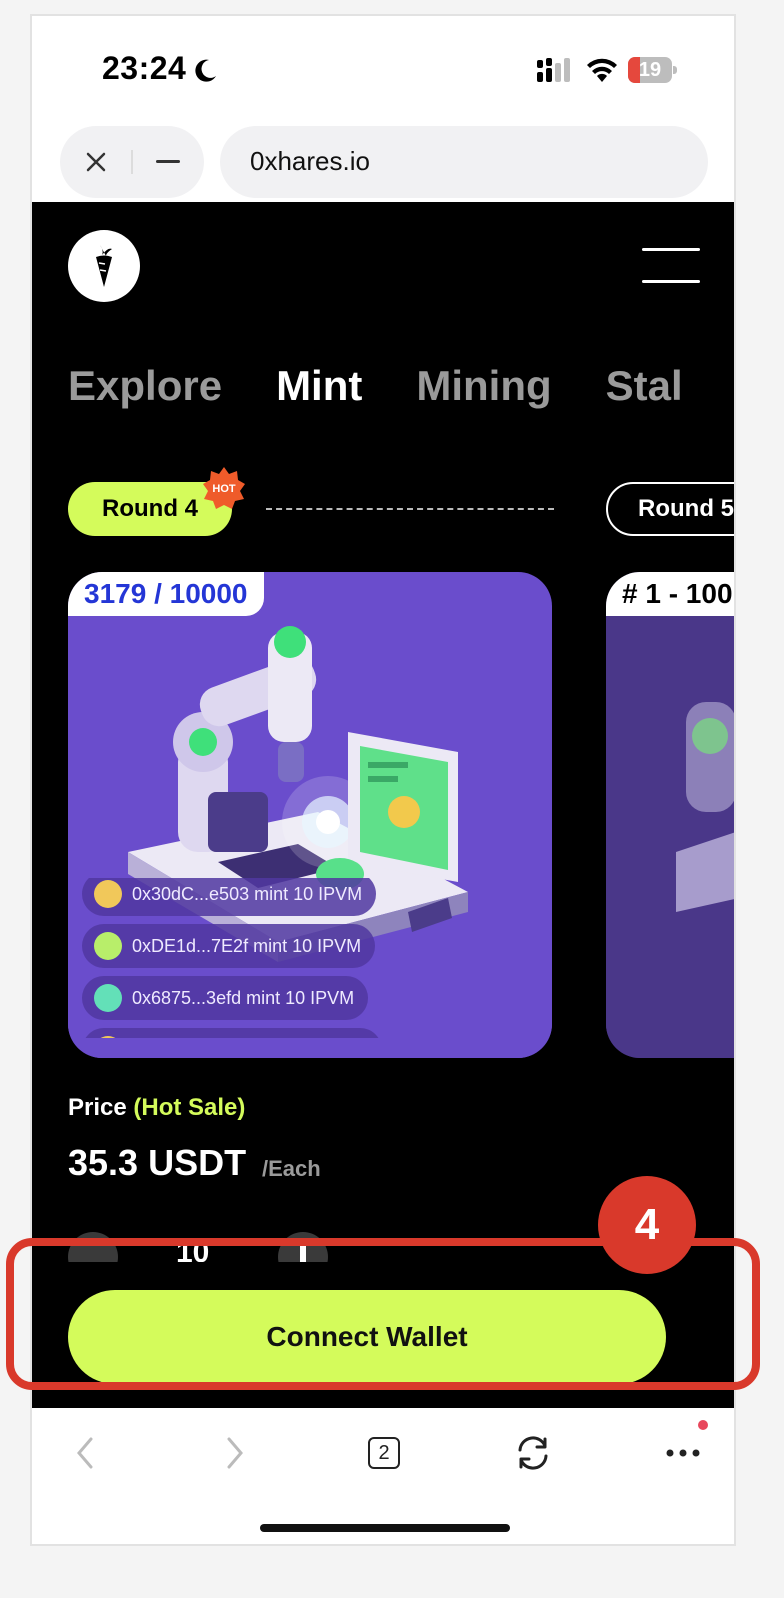 The width and height of the screenshot is (784, 1598). Describe the element at coordinates (166, 594) in the screenshot. I see `mint-counter: 3179 / 10000` at that location.